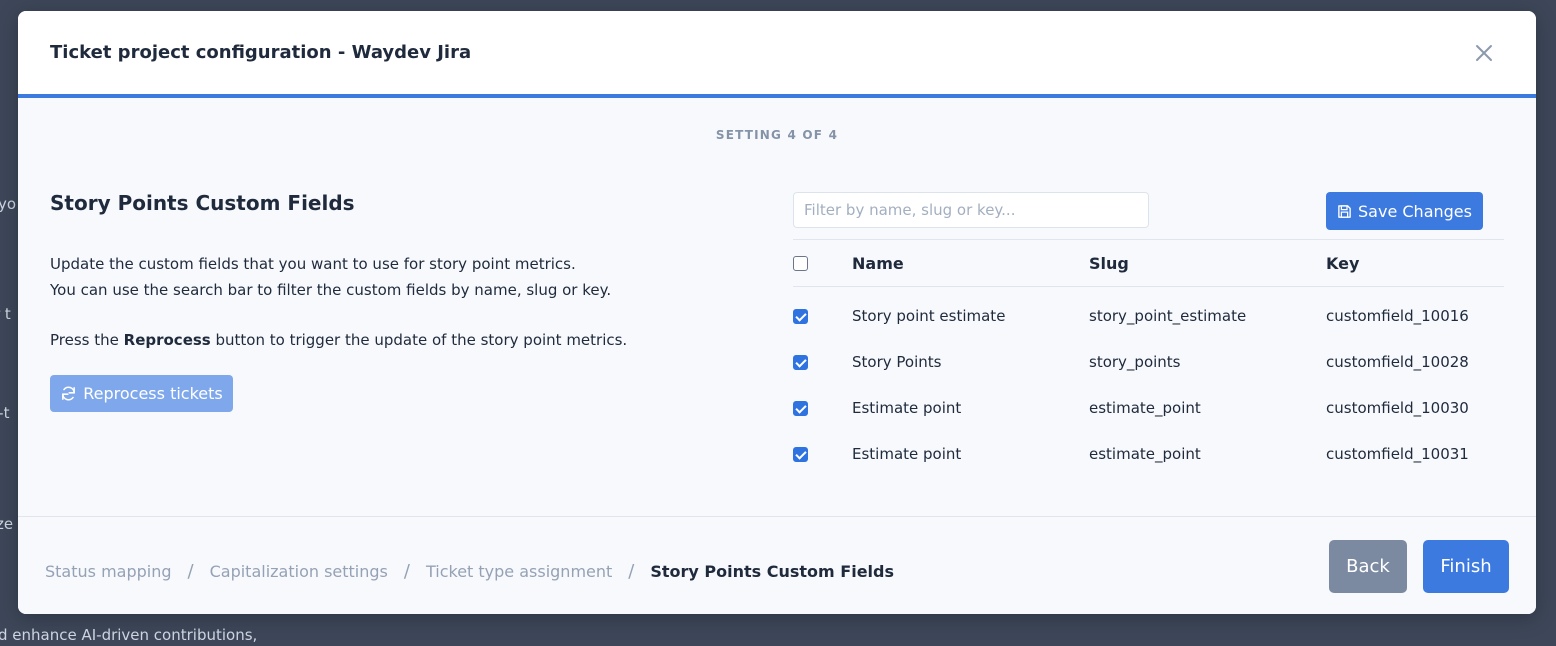 Image resolution: width=1556 pixels, height=646 pixels. What do you see at coordinates (929, 316) in the screenshot?
I see `field-name: Story point estimate` at bounding box center [929, 316].